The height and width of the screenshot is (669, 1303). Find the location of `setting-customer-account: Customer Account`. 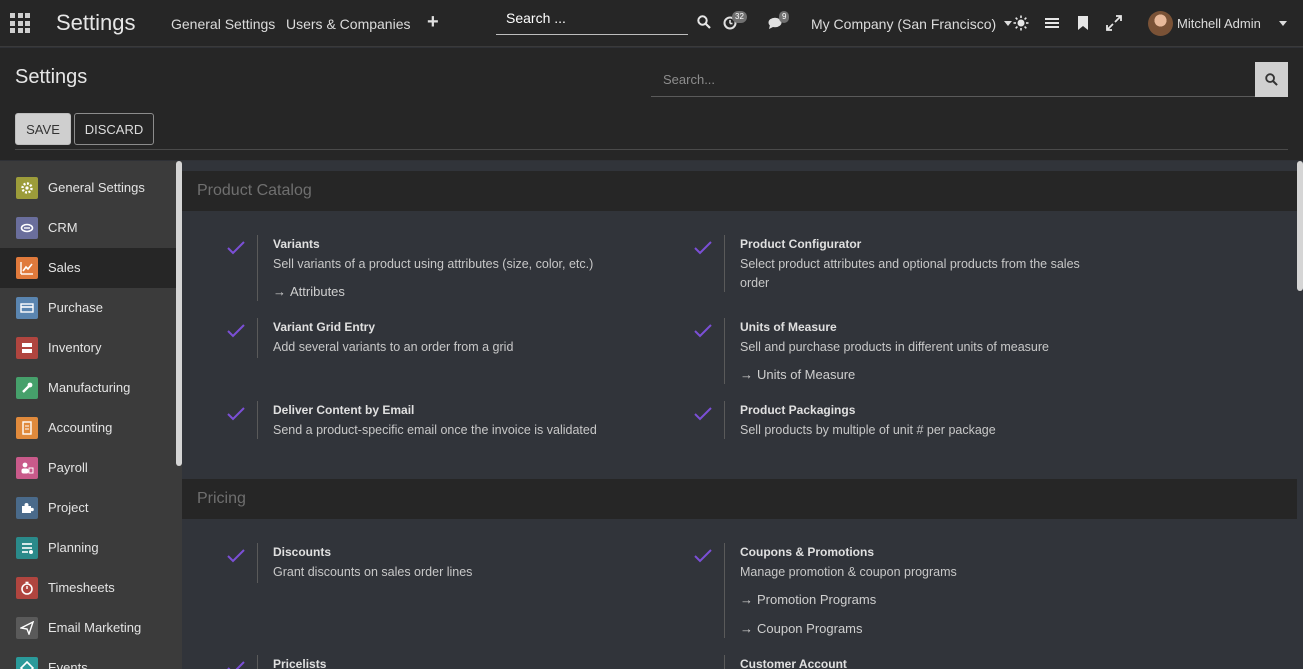

setting-customer-account: Customer Account is located at coordinates (909, 662).